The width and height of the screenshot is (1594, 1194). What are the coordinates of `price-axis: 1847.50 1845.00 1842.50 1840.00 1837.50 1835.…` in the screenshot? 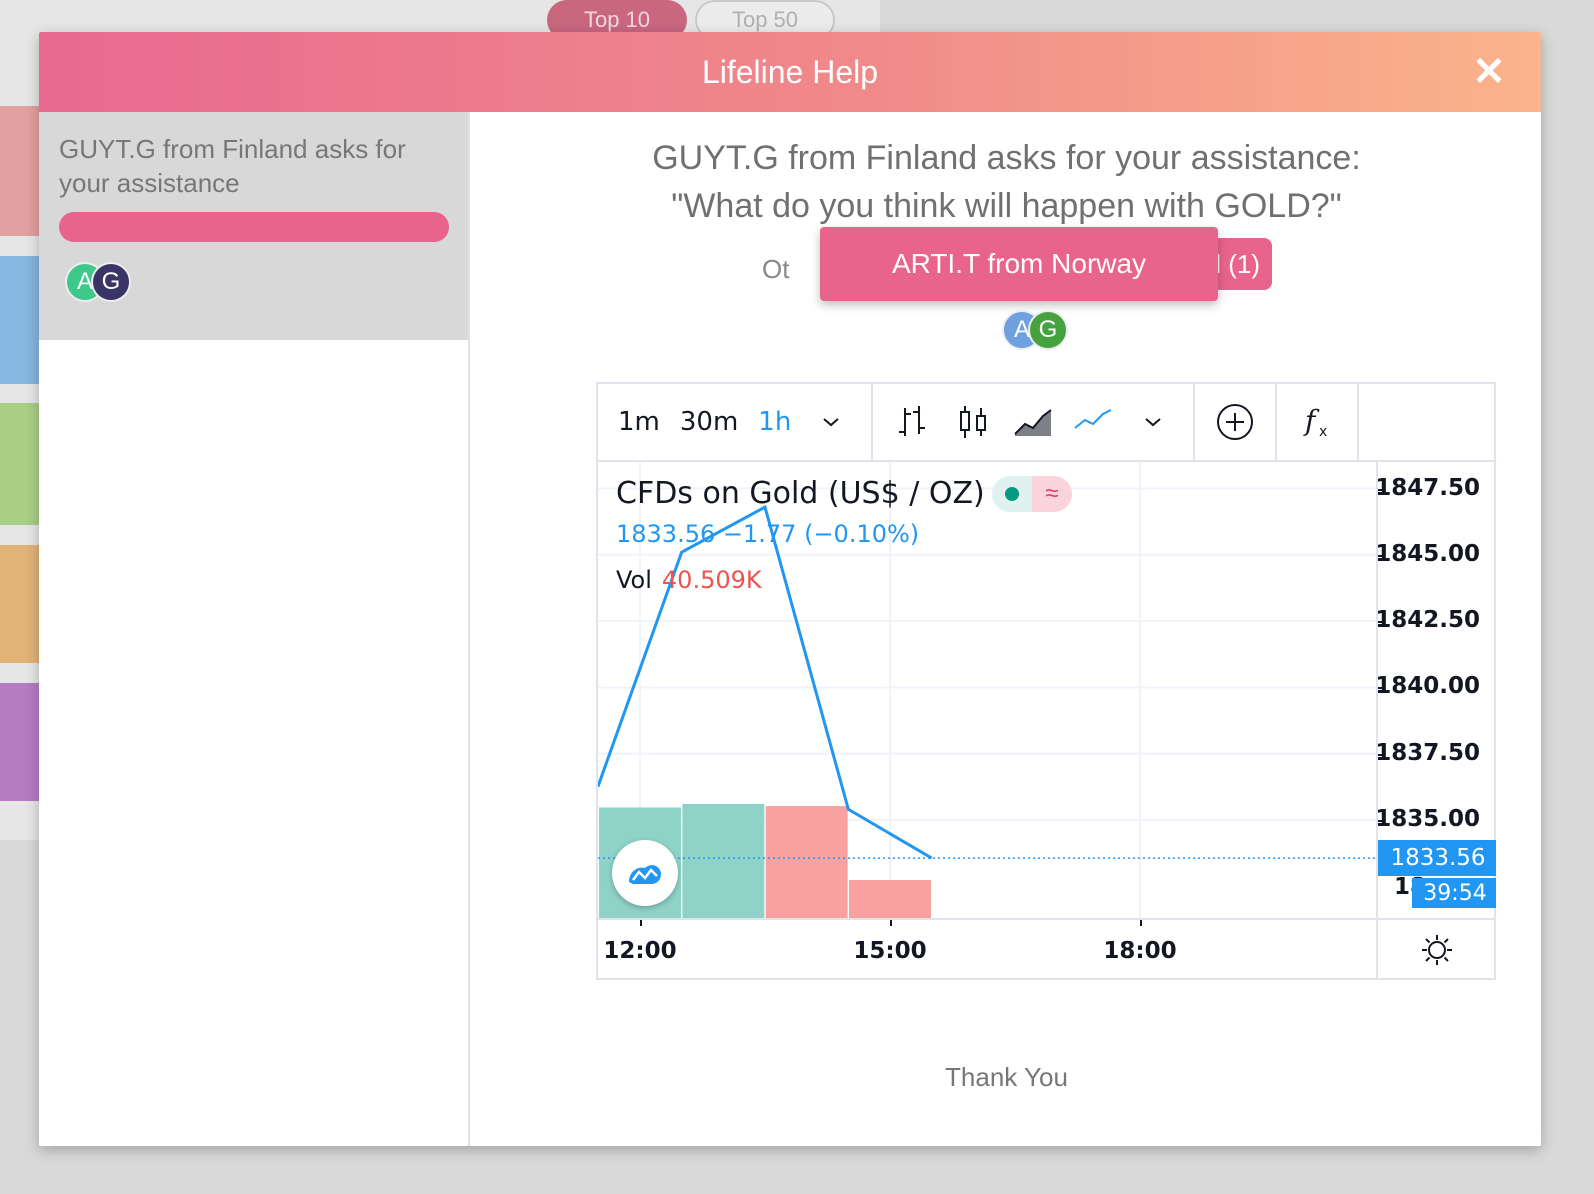 It's located at (1436, 690).